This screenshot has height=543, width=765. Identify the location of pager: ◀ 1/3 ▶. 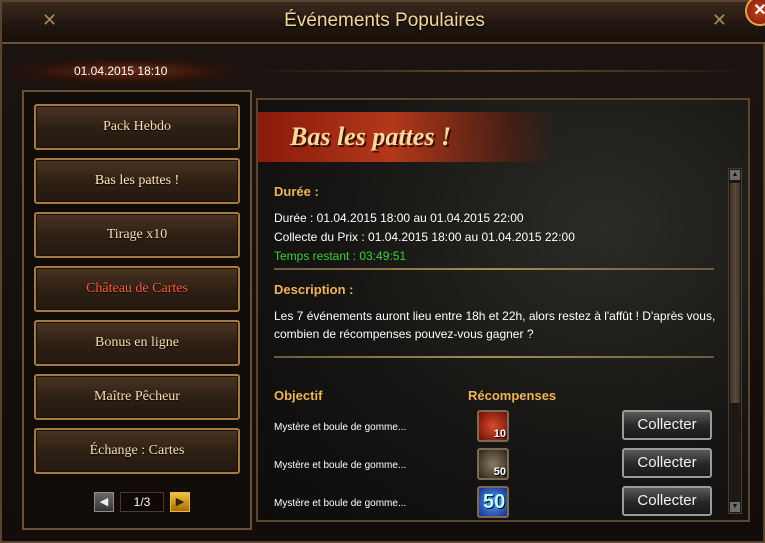
(142, 502).